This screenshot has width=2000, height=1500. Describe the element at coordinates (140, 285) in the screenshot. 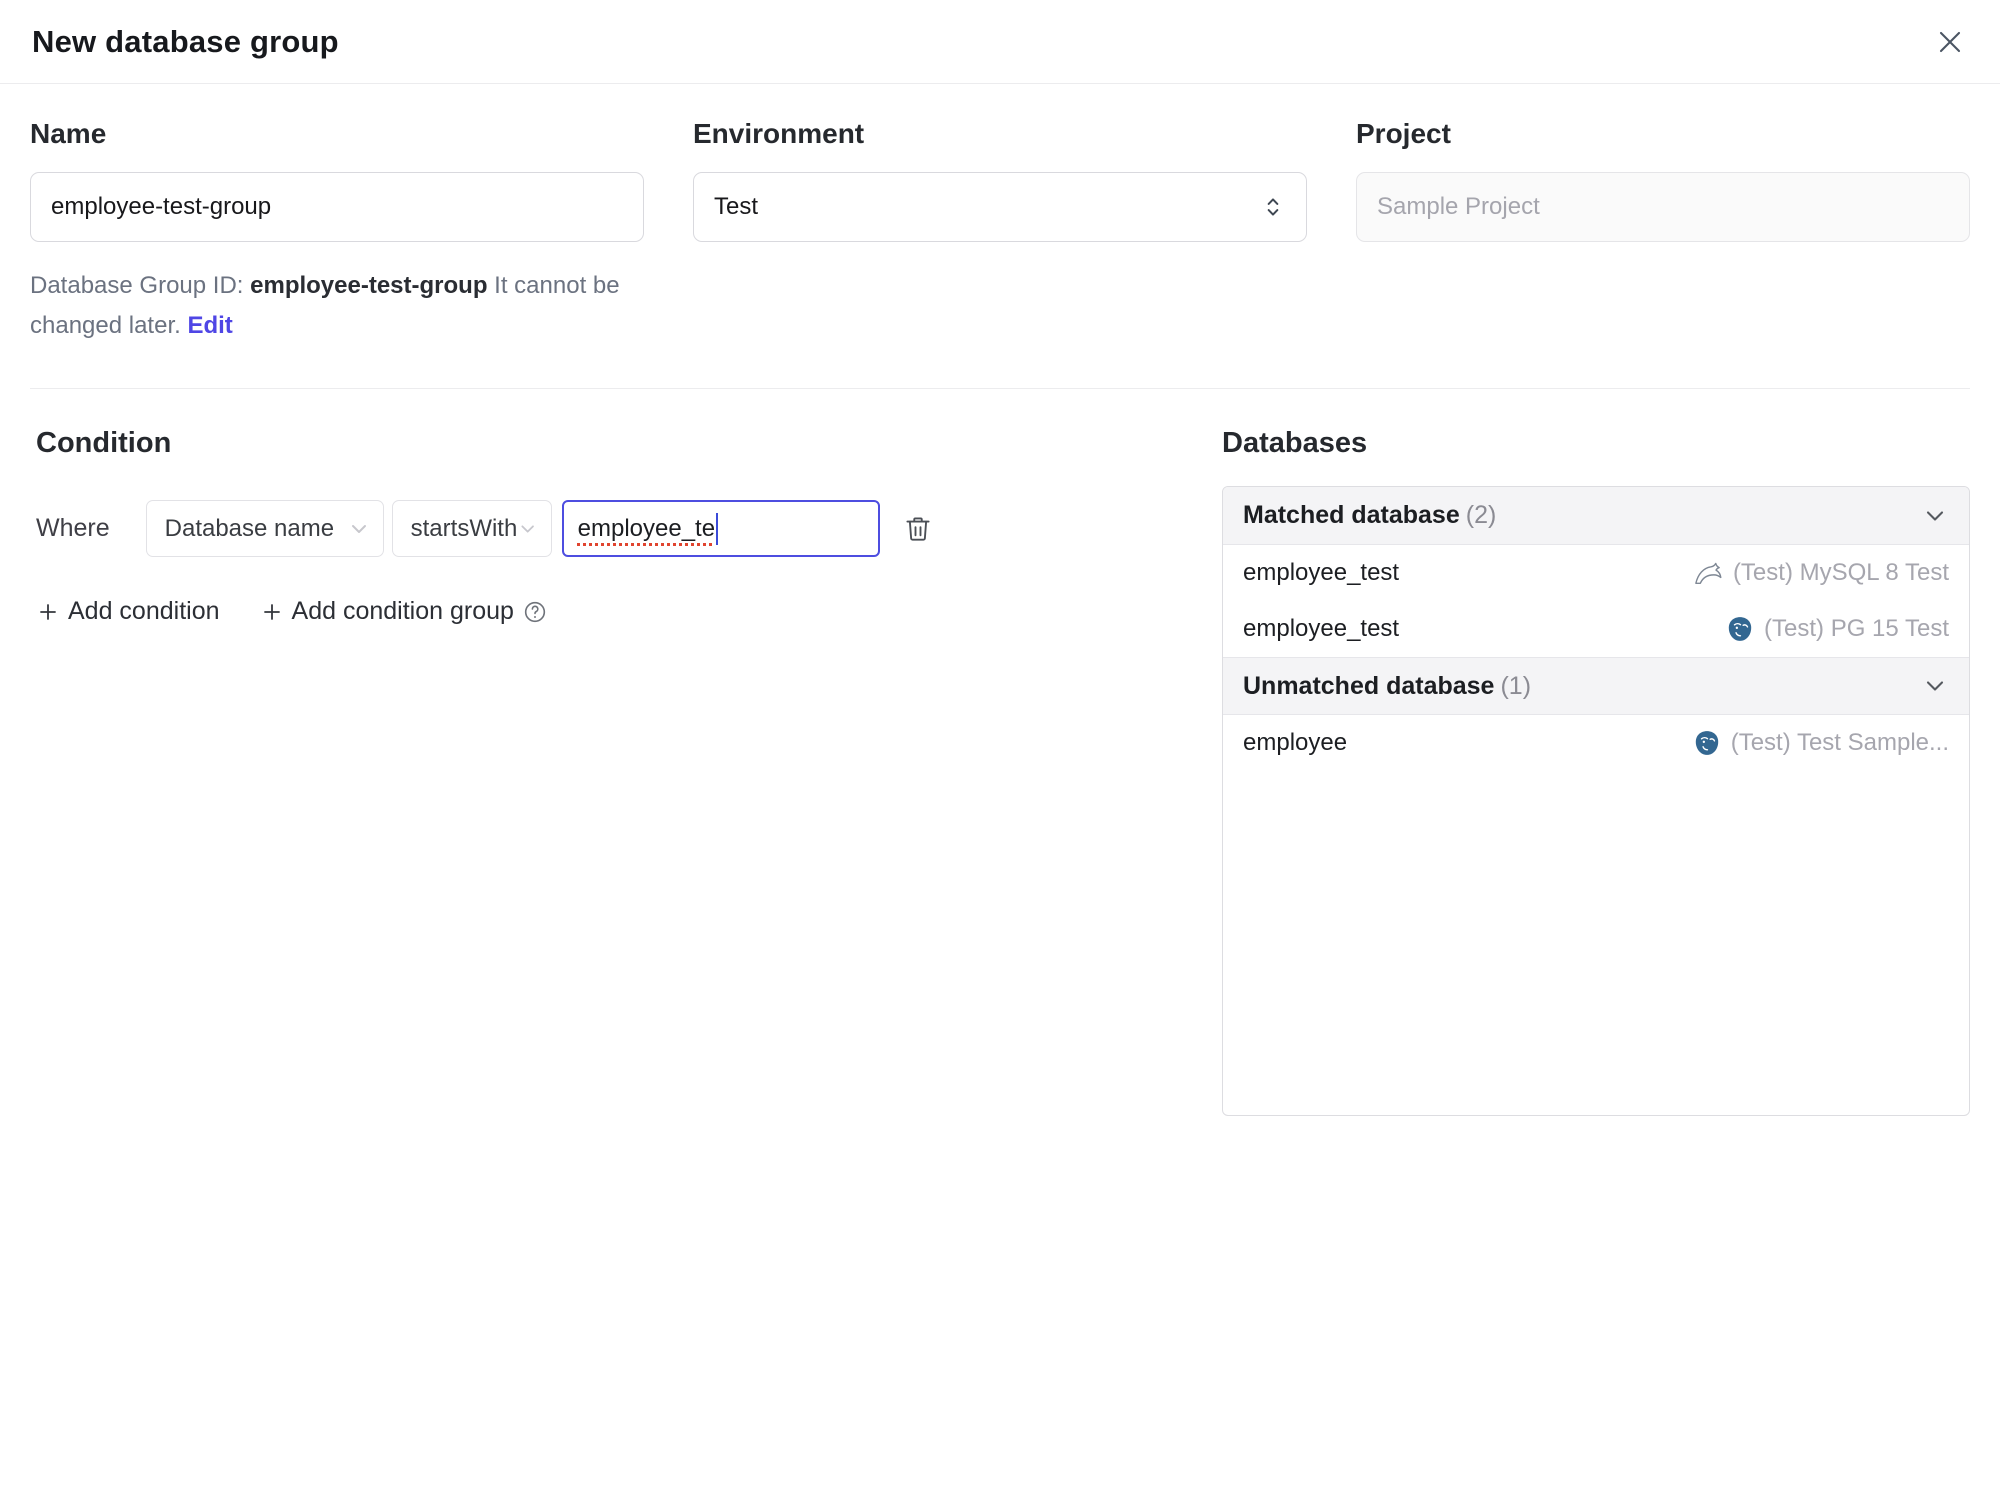

I see `hint-prefix: Database Group ID:` at that location.